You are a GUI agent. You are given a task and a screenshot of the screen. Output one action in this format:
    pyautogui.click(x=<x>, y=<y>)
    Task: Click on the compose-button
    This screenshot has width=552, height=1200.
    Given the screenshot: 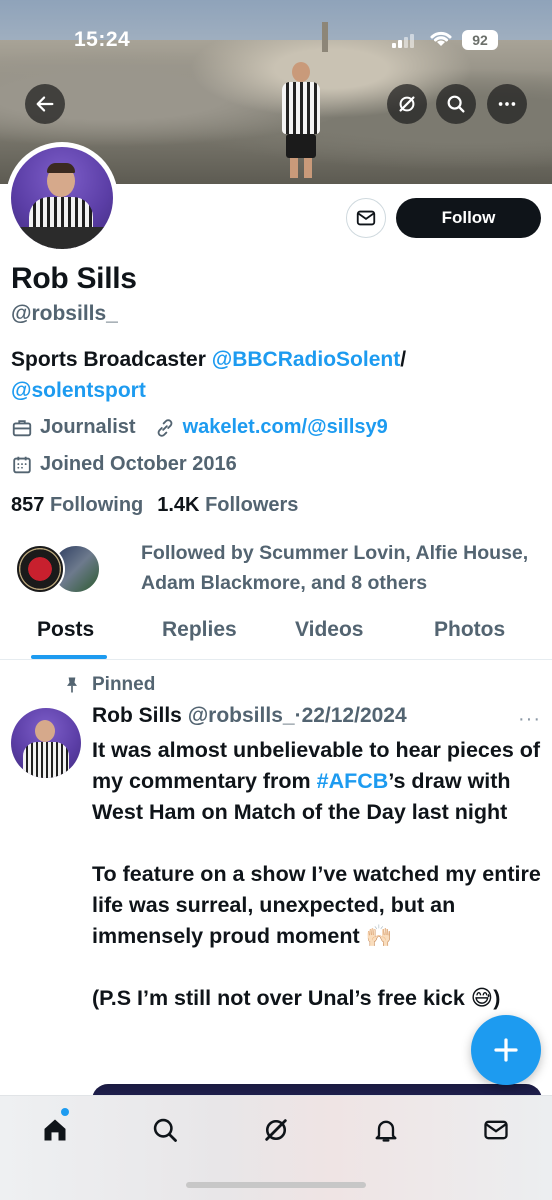 What is the action you would take?
    pyautogui.click(x=506, y=1050)
    